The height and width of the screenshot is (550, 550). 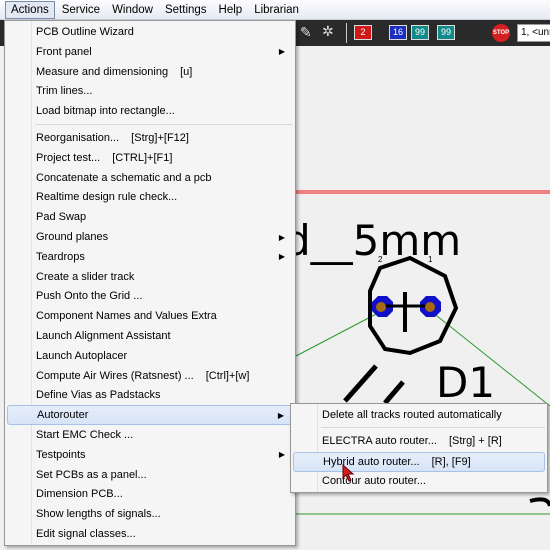 What do you see at coordinates (150, 32) in the screenshot?
I see `menu-item-pcb-outline-wizard: PCB Outline Wizard` at bounding box center [150, 32].